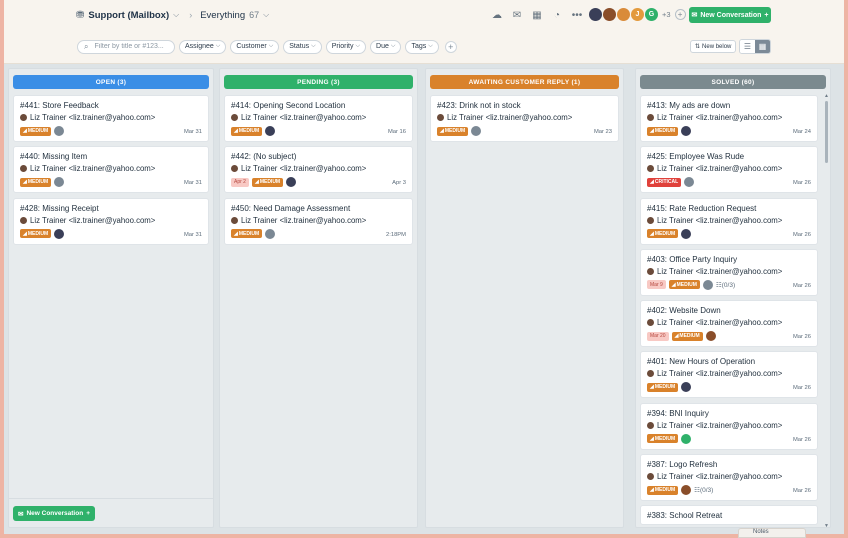  Describe the element at coordinates (730, 15) in the screenshot. I see `new-conversation-button: ✉ New Conversation +` at that location.